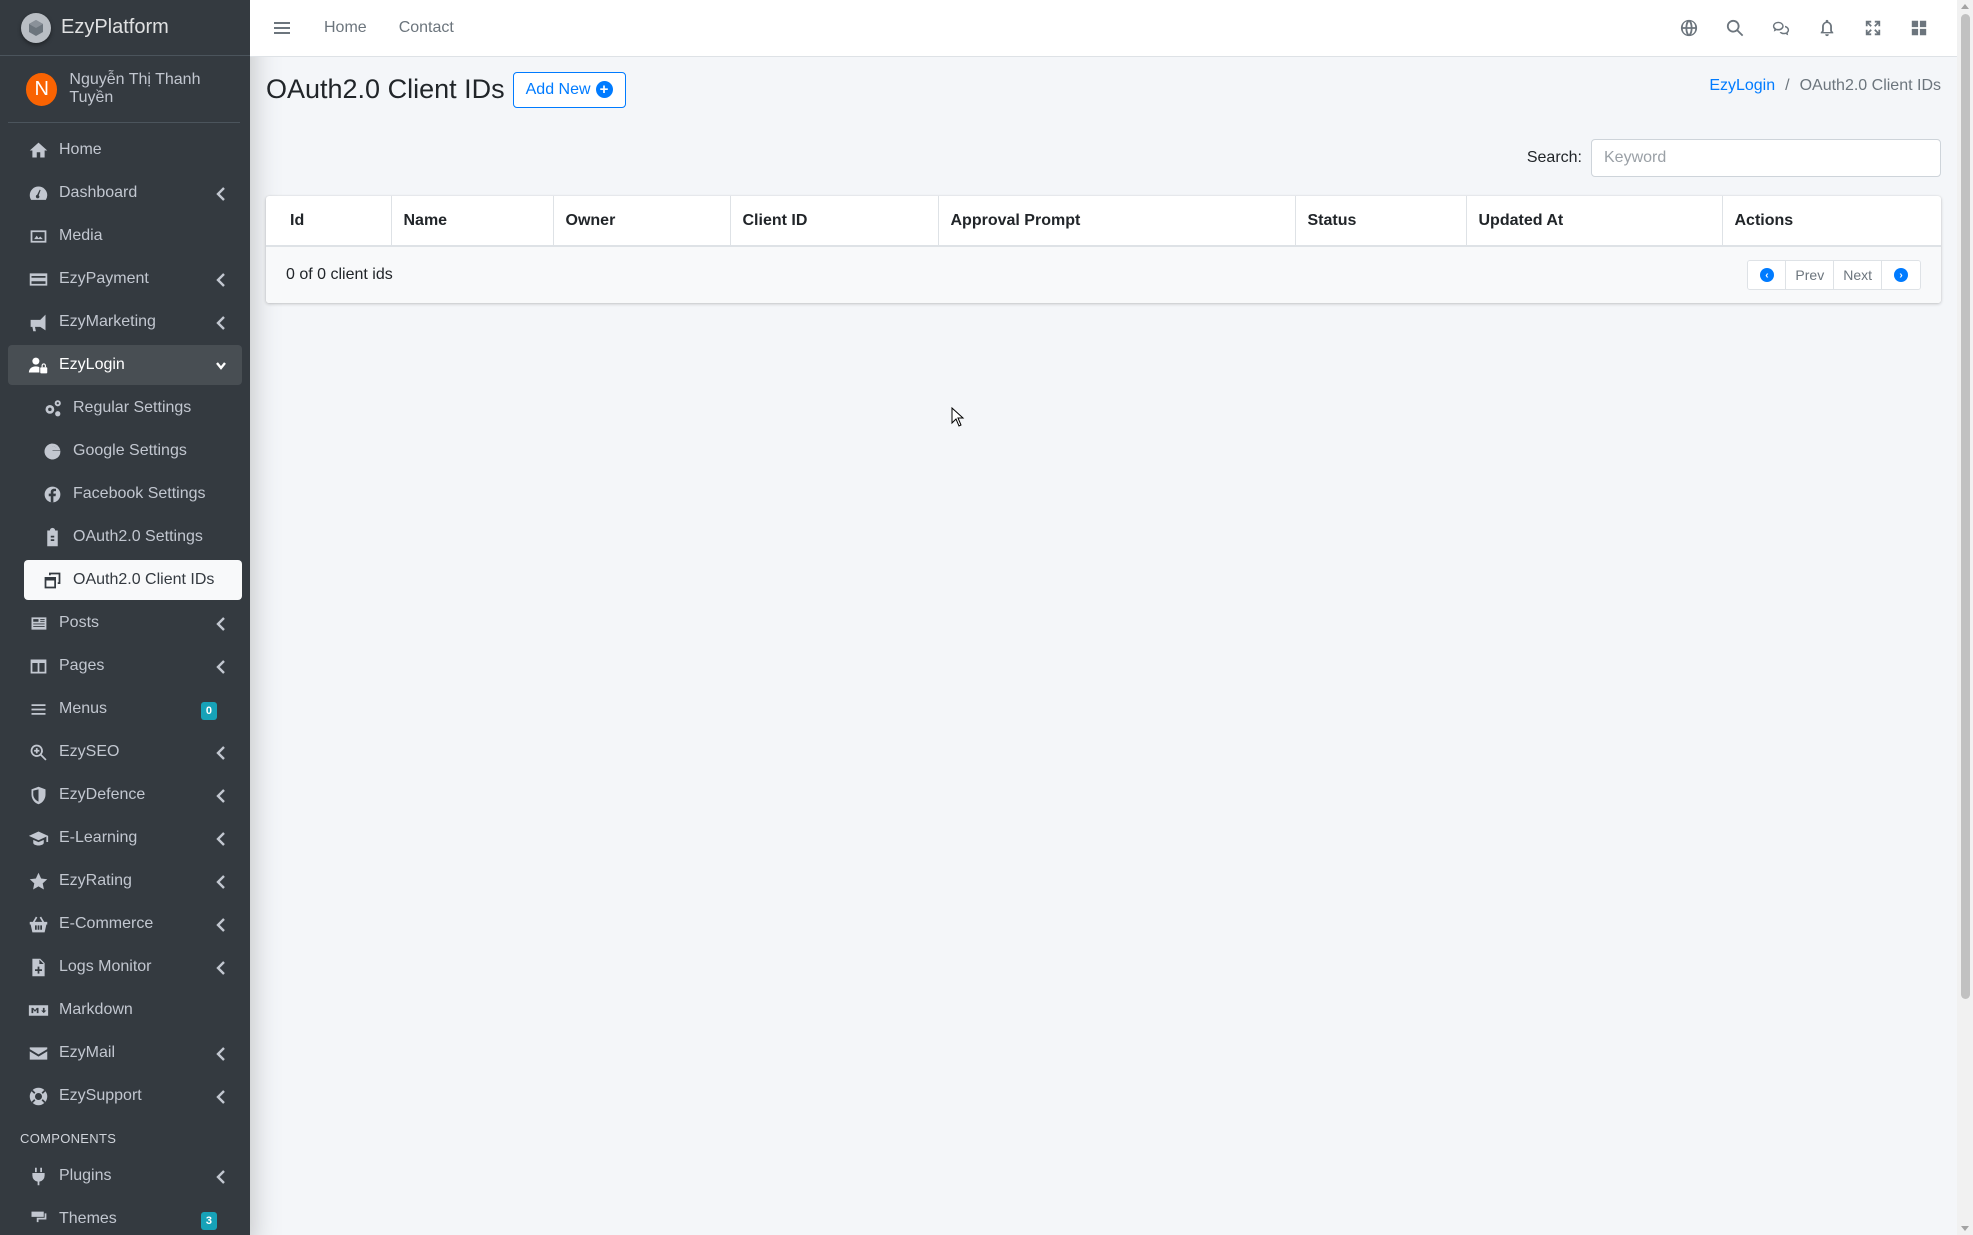  What do you see at coordinates (100, 1095) in the screenshot?
I see `sidebar-item-label: EzySupport` at bounding box center [100, 1095].